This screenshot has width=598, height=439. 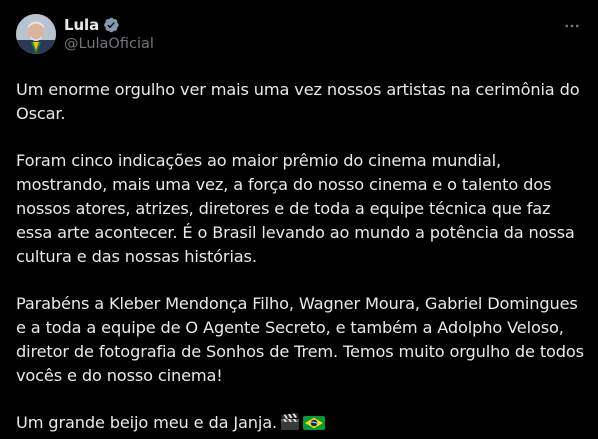 What do you see at coordinates (109, 44) in the screenshot?
I see `handle: @LulaOficial` at bounding box center [109, 44].